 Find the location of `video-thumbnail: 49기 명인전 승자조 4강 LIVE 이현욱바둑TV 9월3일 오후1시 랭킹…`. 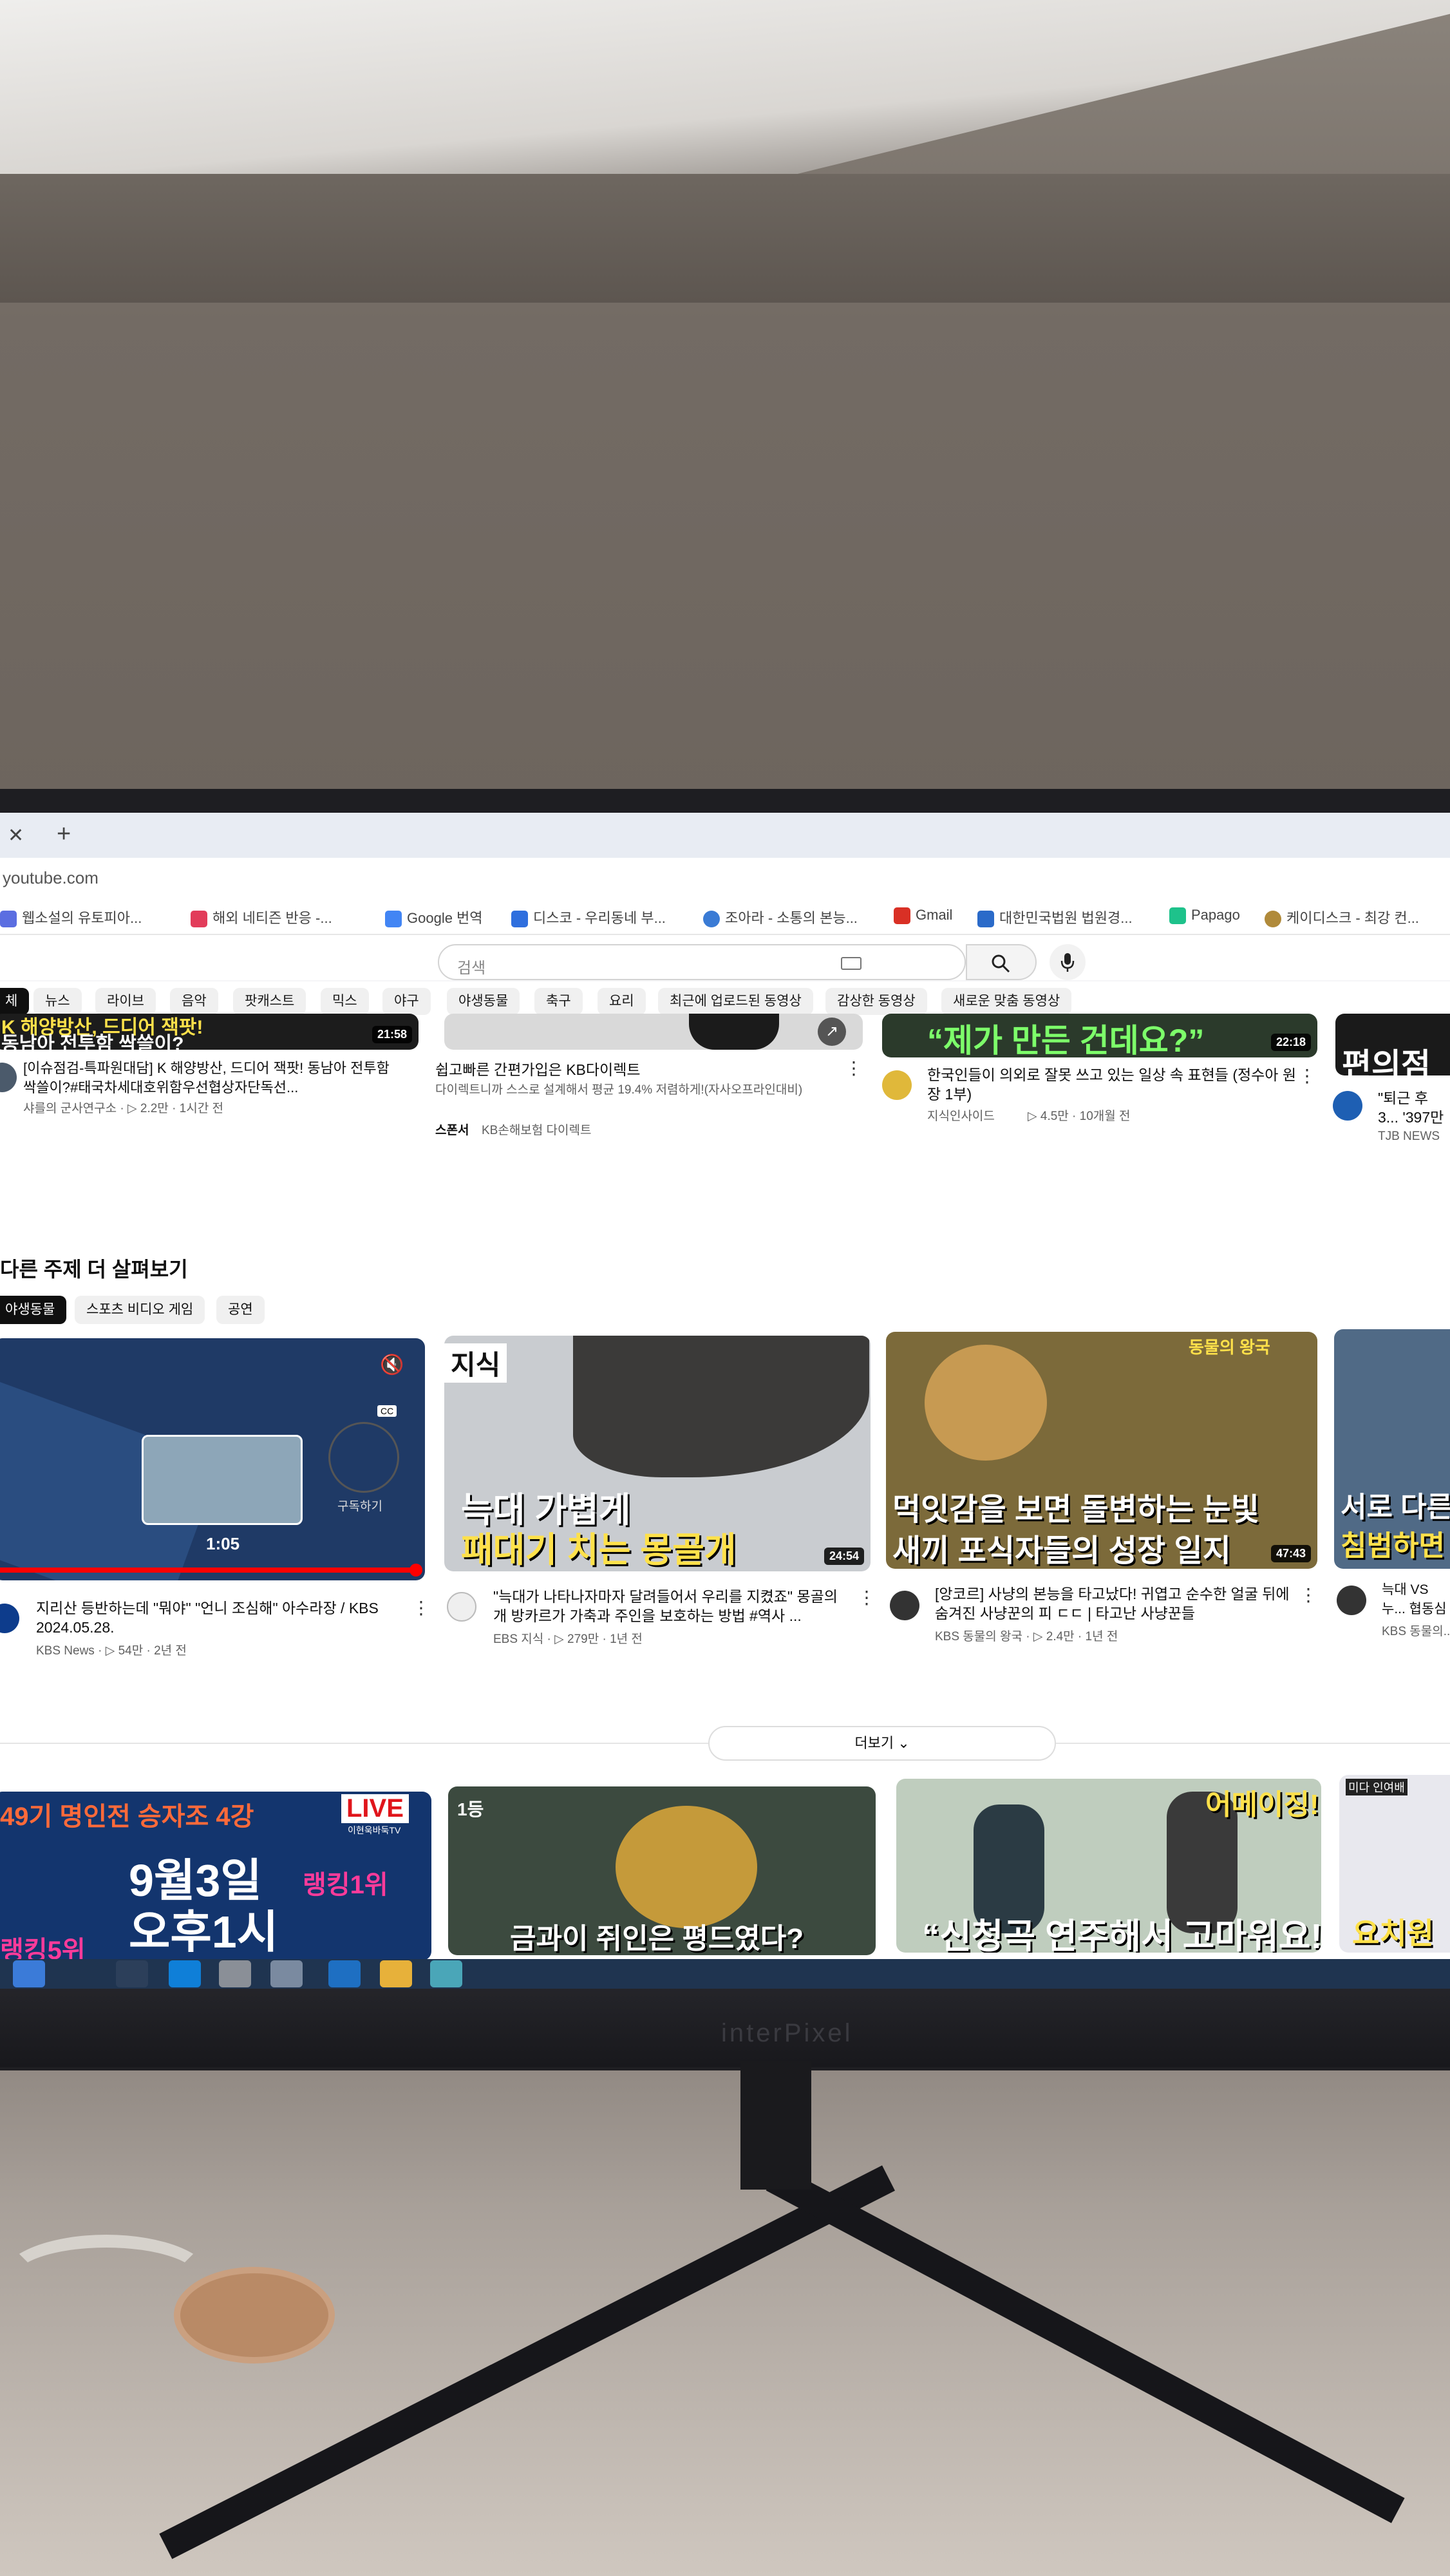

video-thumbnail: 49기 명인전 승자조 4강 LIVE 이현욱바둑TV 9월3일 오후1시 랭킹… is located at coordinates (215, 1876).